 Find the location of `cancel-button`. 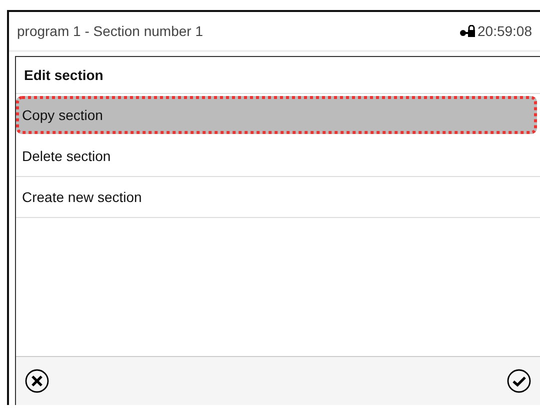

cancel-button is located at coordinates (37, 381).